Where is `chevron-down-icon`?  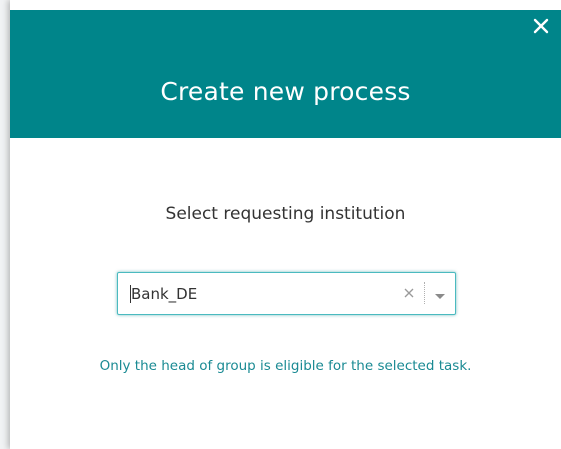
chevron-down-icon is located at coordinates (440, 294).